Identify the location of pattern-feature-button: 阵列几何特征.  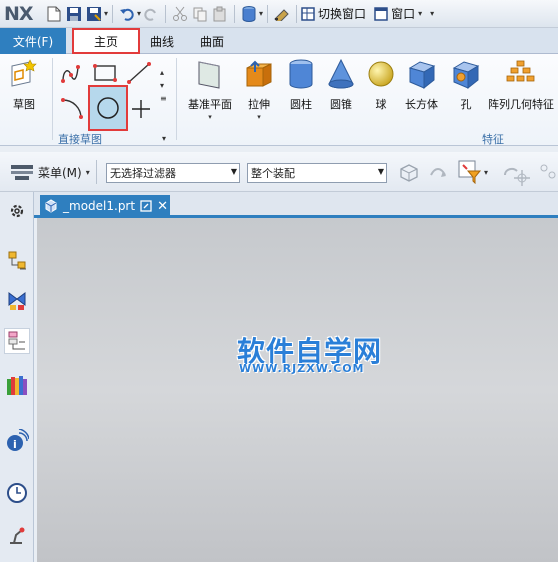
(521, 85).